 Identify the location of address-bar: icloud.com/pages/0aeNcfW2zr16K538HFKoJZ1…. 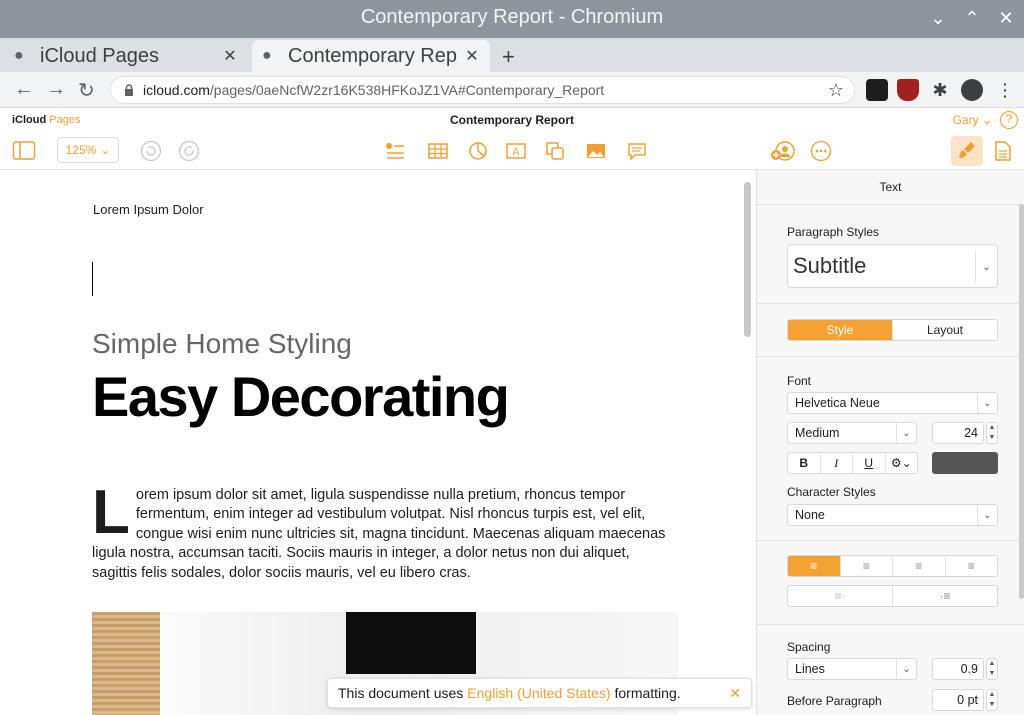
(482, 90).